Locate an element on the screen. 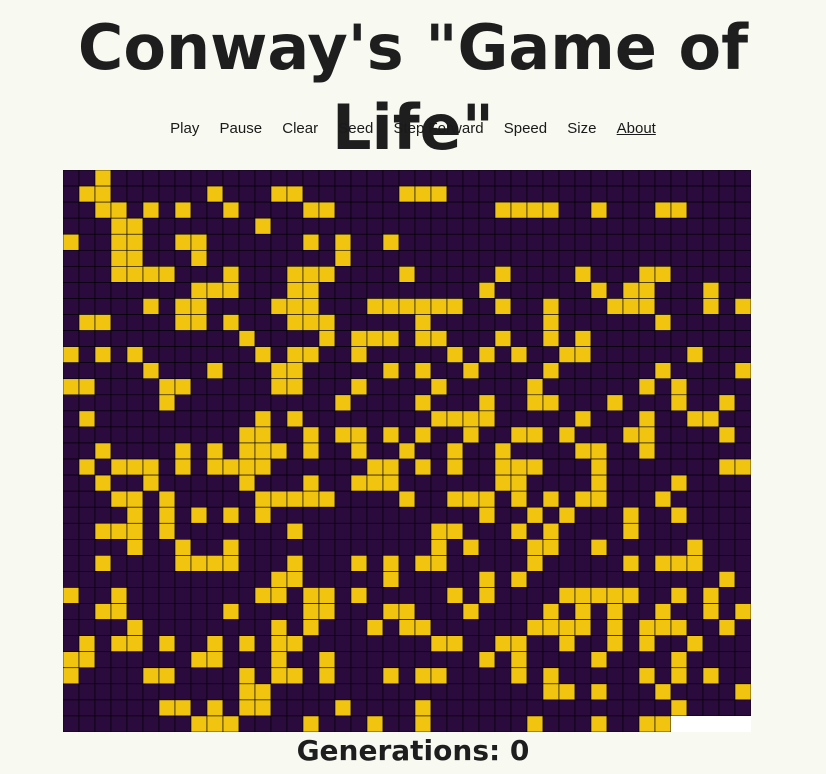  step-forward-button: Step Forward is located at coordinates (439, 128).